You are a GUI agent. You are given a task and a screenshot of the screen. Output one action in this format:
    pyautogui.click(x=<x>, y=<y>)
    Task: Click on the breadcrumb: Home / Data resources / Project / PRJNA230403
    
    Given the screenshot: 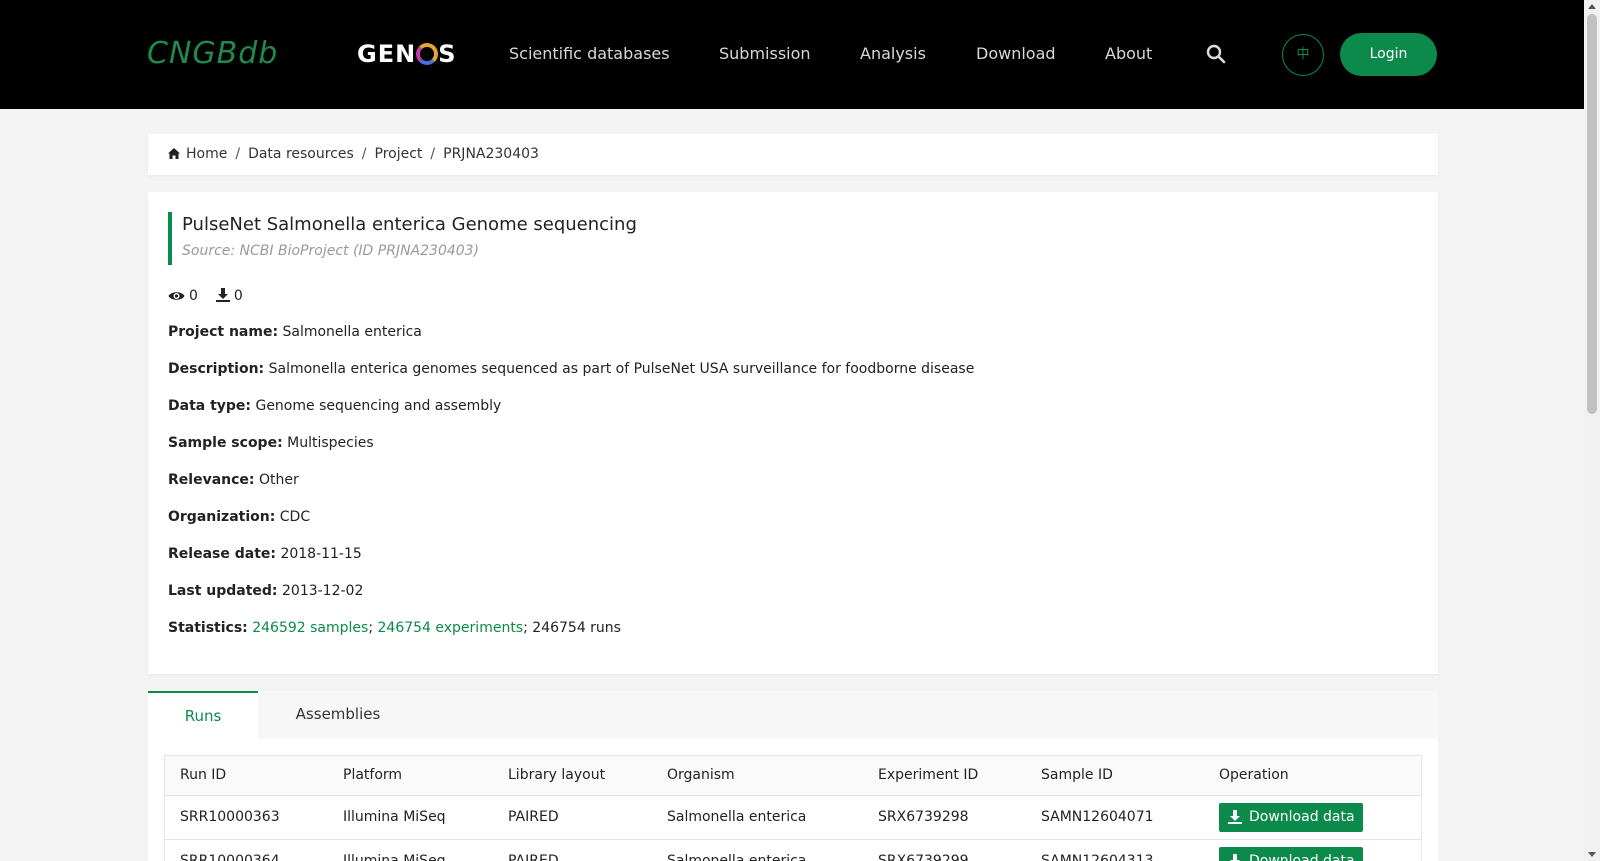 What is the action you would take?
    pyautogui.click(x=793, y=154)
    